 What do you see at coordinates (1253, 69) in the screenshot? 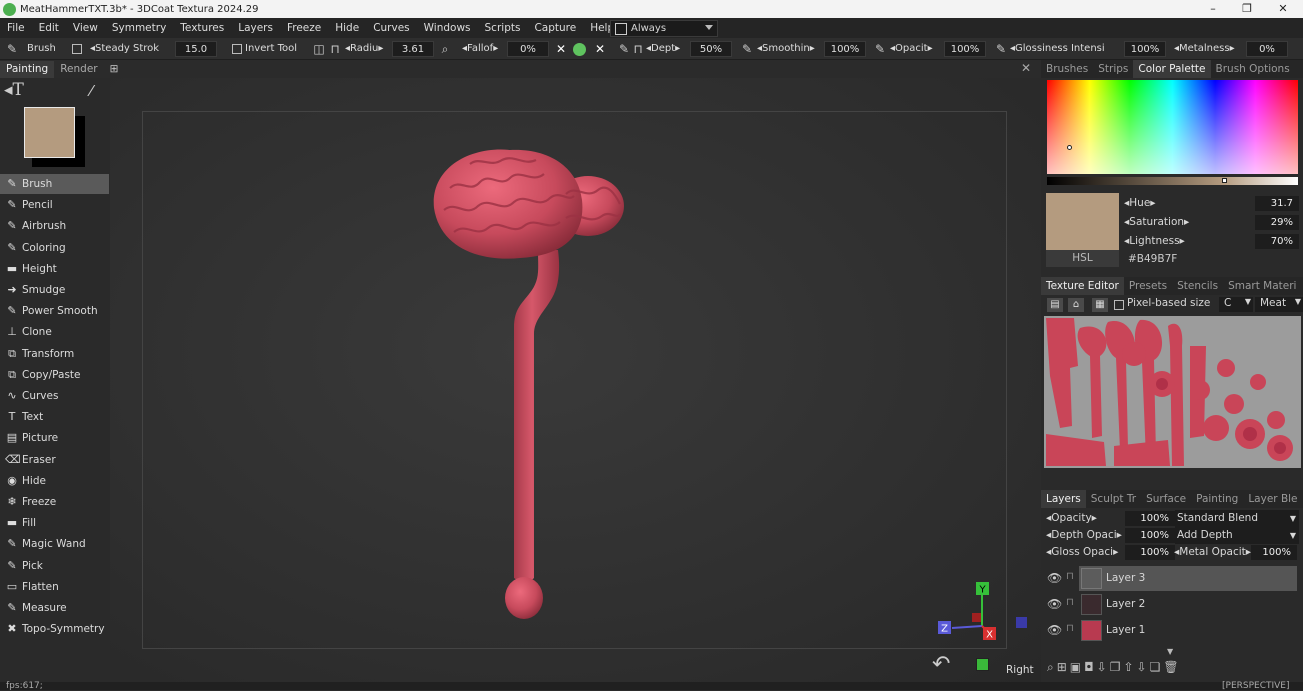
I see `tab-brush-options: Brush Options` at bounding box center [1253, 69].